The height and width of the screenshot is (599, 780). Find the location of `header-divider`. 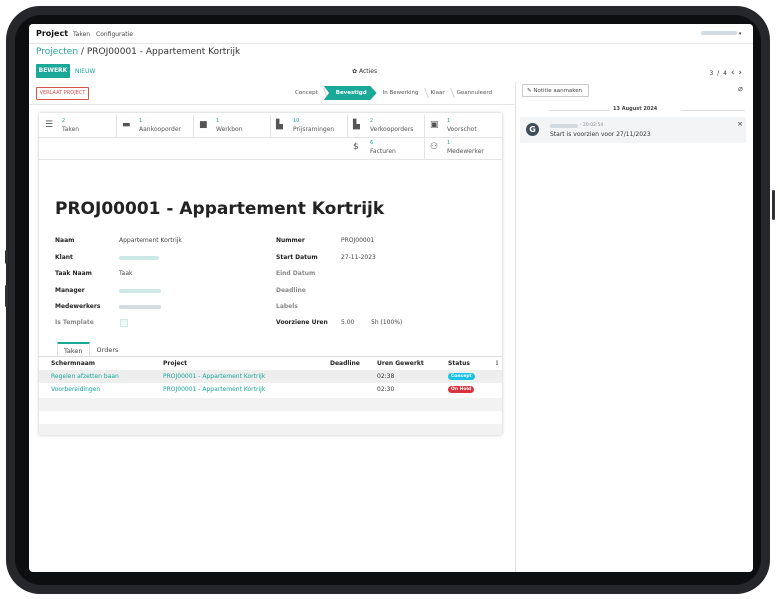

header-divider is located at coordinates (272, 104).